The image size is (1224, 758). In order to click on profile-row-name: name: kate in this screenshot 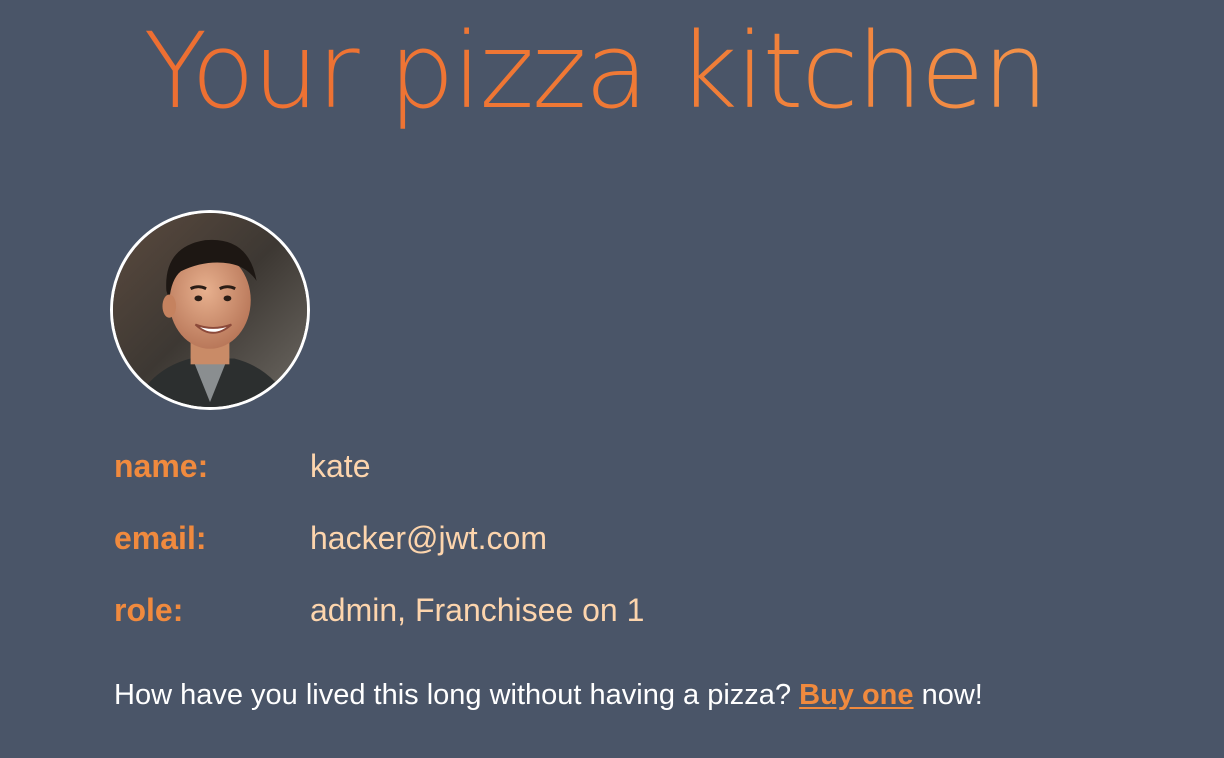, I will do `click(514, 466)`.